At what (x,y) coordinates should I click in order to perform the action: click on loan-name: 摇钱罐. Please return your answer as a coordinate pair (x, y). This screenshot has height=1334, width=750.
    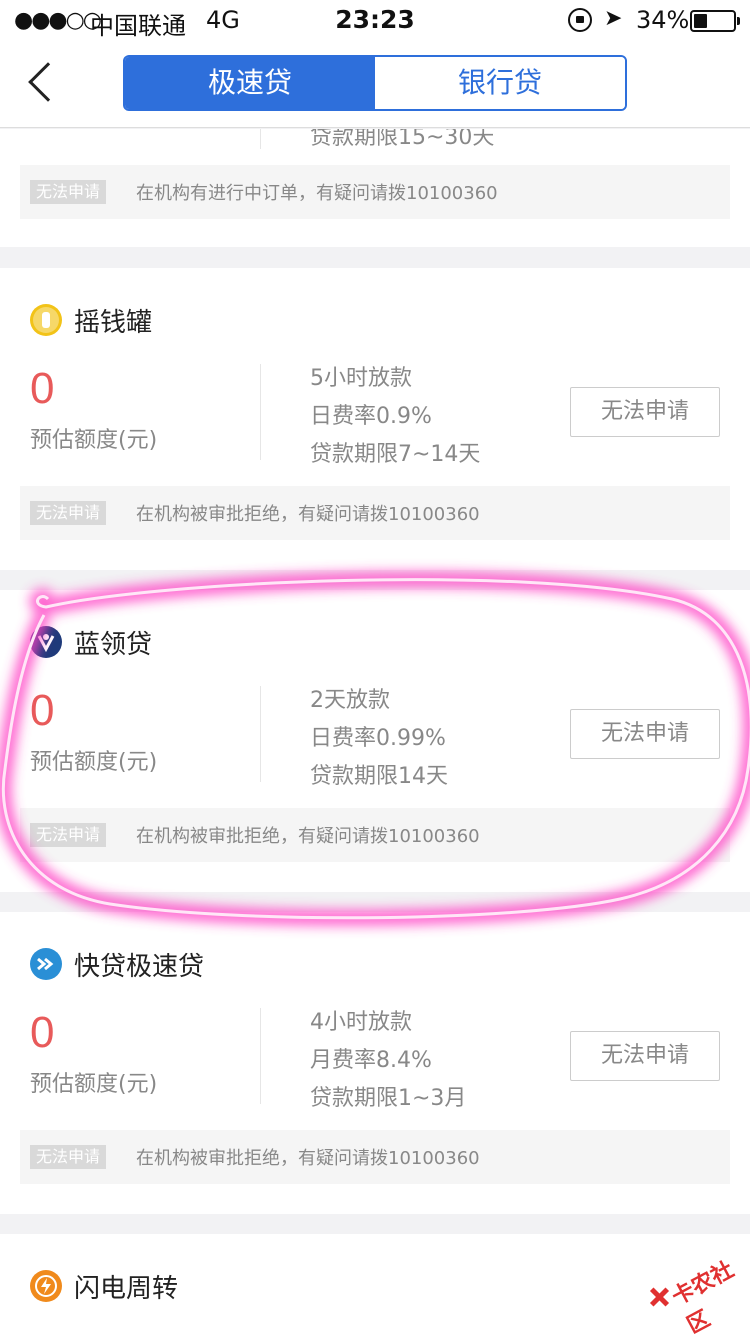
    Looking at the image, I should click on (113, 322).